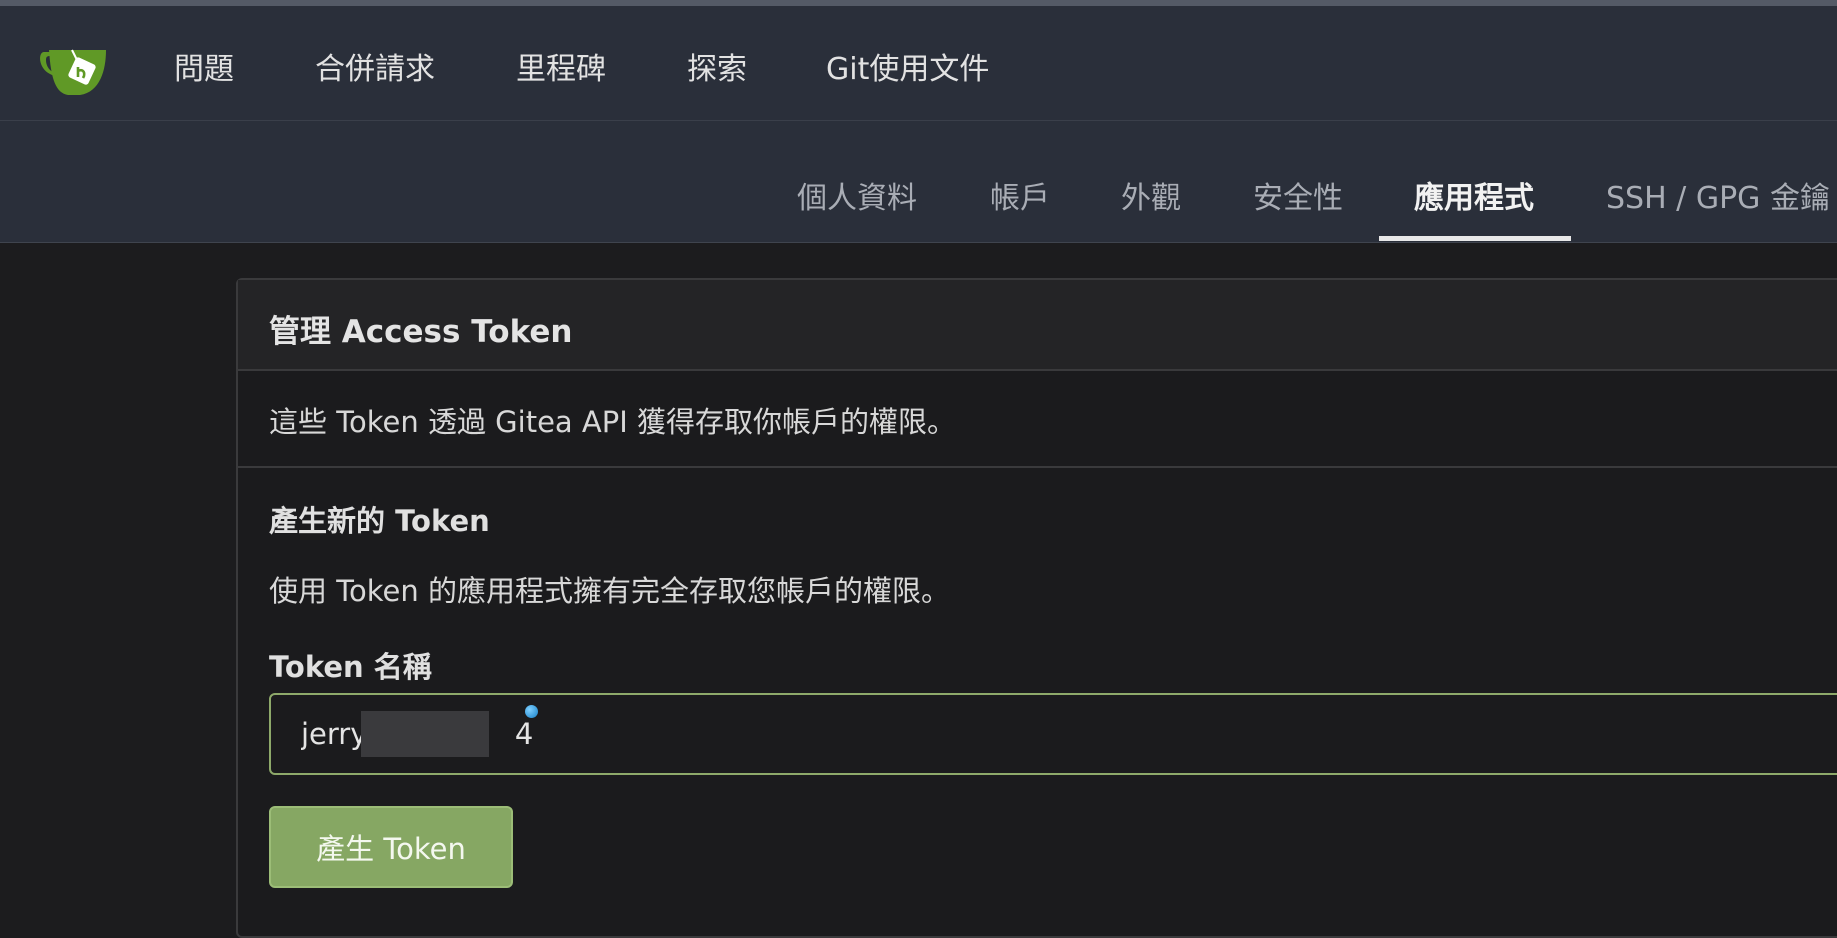 This screenshot has width=1837, height=938. Describe the element at coordinates (857, 195) in the screenshot. I see `tab-profile: 個人資料` at that location.